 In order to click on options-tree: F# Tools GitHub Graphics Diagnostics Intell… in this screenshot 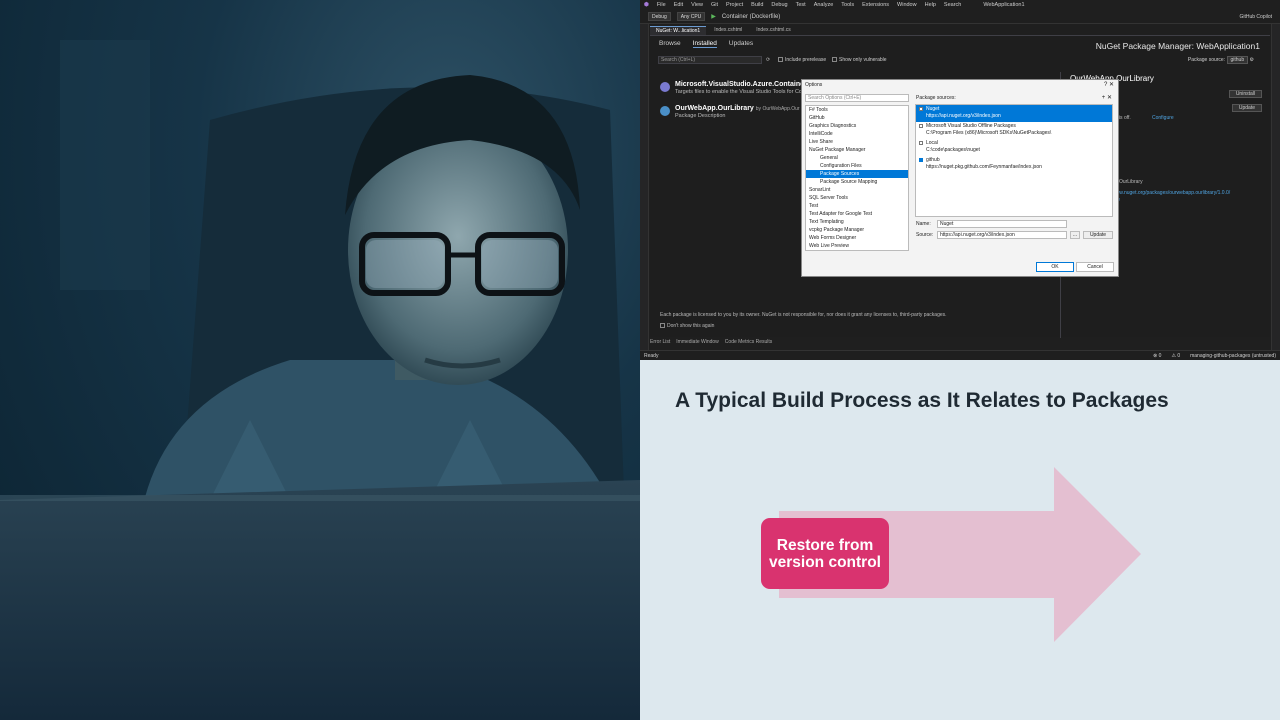, I will do `click(857, 178)`.